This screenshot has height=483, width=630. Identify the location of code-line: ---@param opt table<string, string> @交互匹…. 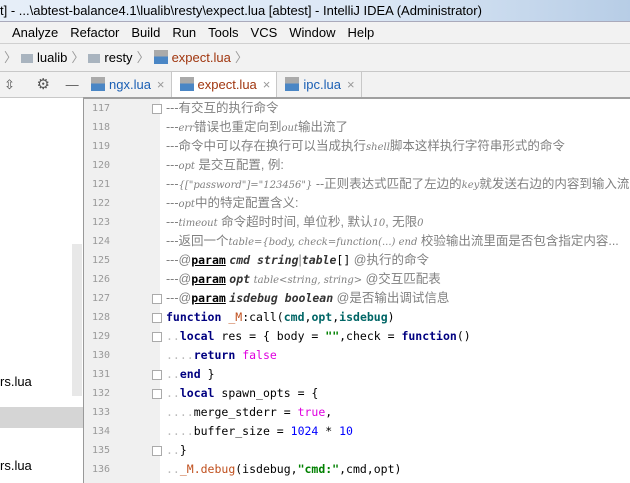
(303, 279).